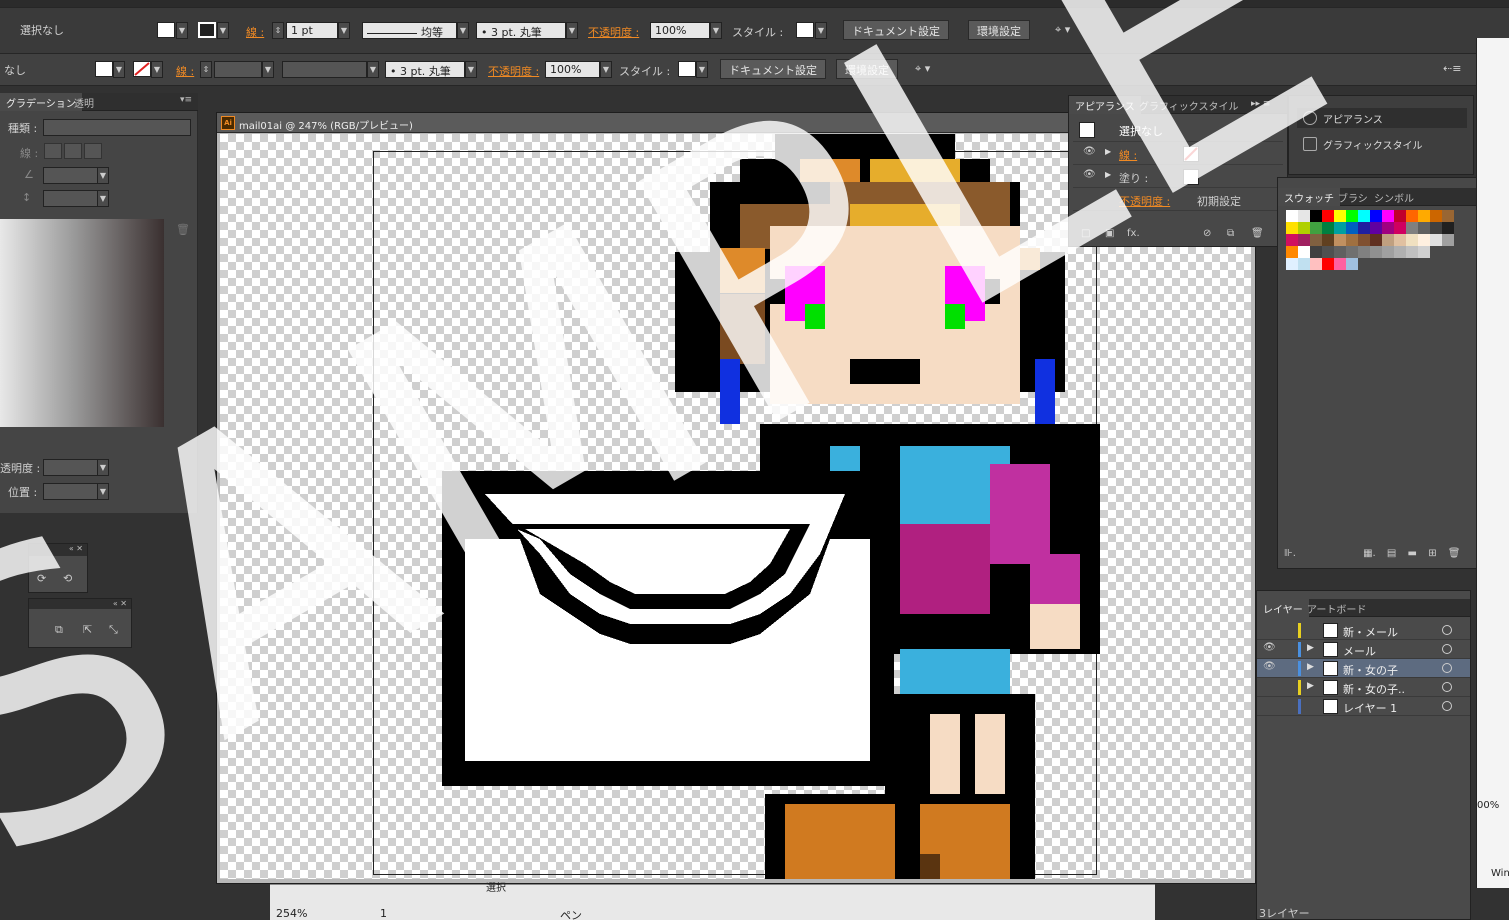 The image size is (1509, 920). I want to click on stroke-profile-arrow-2: ▼, so click(373, 69).